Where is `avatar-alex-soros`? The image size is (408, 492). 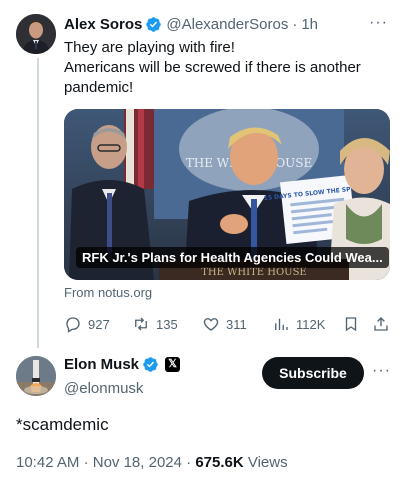
avatar-alex-soros is located at coordinates (36, 34).